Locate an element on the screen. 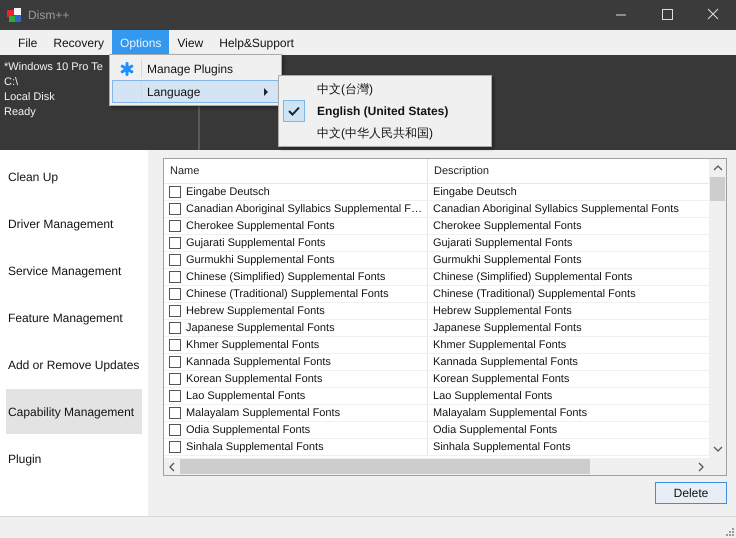  menu-item: English (United States) is located at coordinates (385, 111).